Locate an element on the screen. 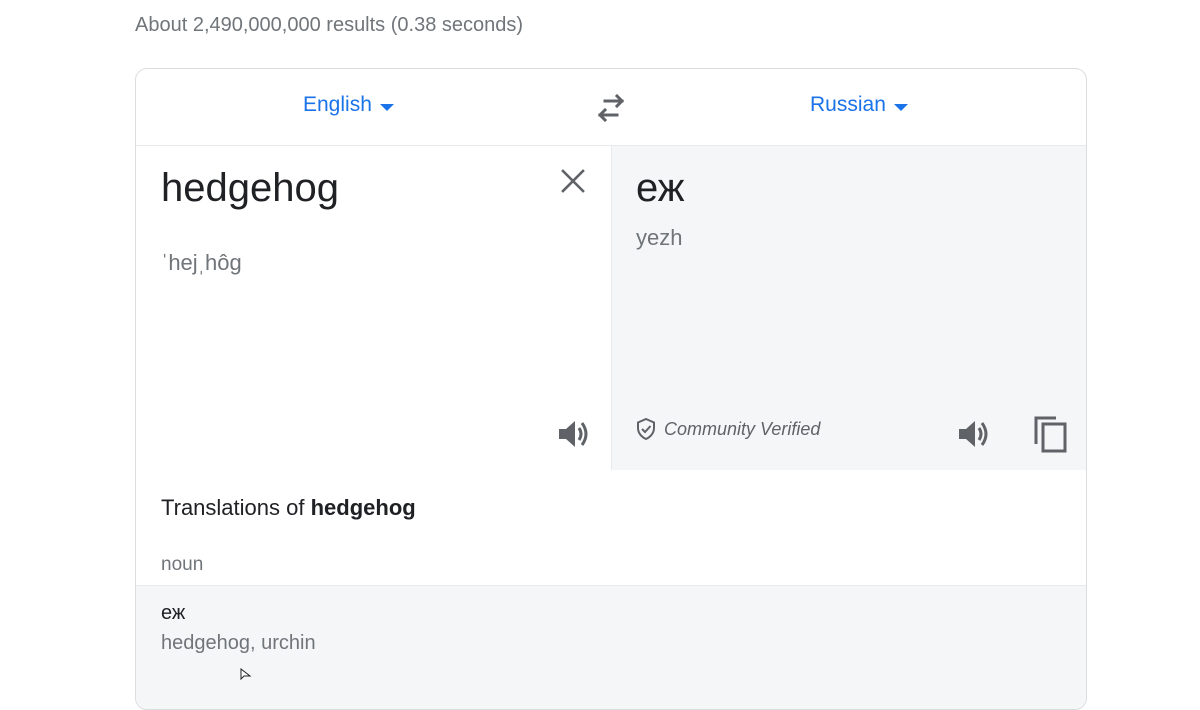 The width and height of the screenshot is (1200, 710). copy-translation-button is located at coordinates (1051, 434).